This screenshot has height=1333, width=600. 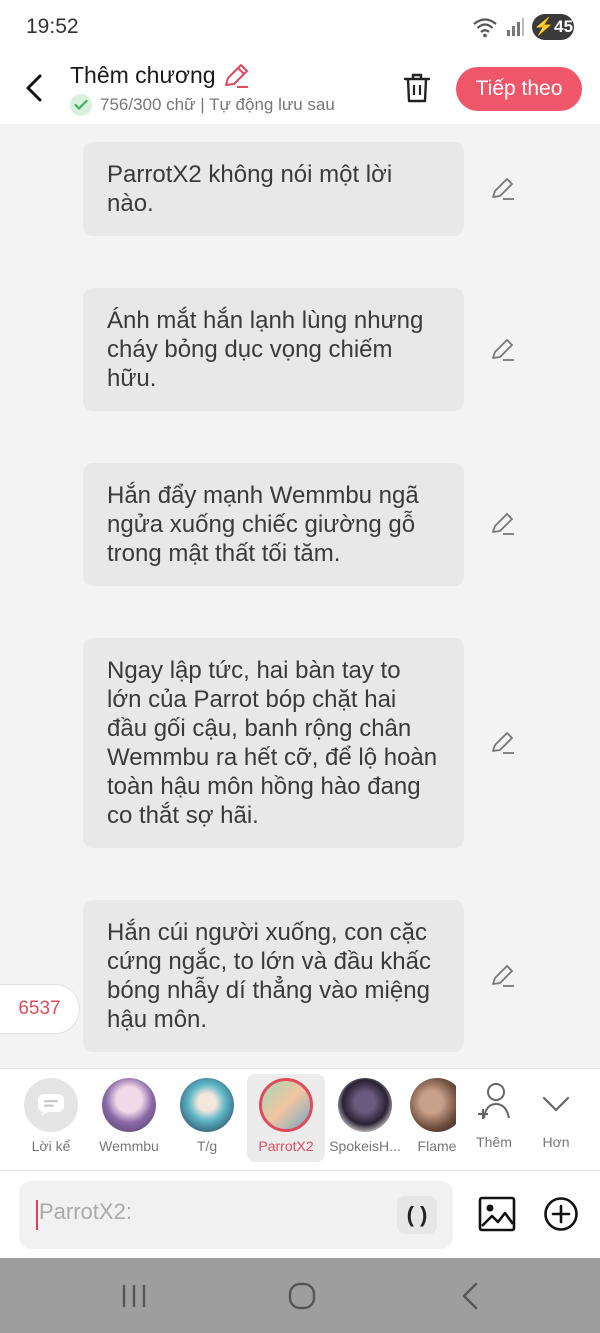 What do you see at coordinates (556, 1120) in the screenshot?
I see `more-button: Hơn` at bounding box center [556, 1120].